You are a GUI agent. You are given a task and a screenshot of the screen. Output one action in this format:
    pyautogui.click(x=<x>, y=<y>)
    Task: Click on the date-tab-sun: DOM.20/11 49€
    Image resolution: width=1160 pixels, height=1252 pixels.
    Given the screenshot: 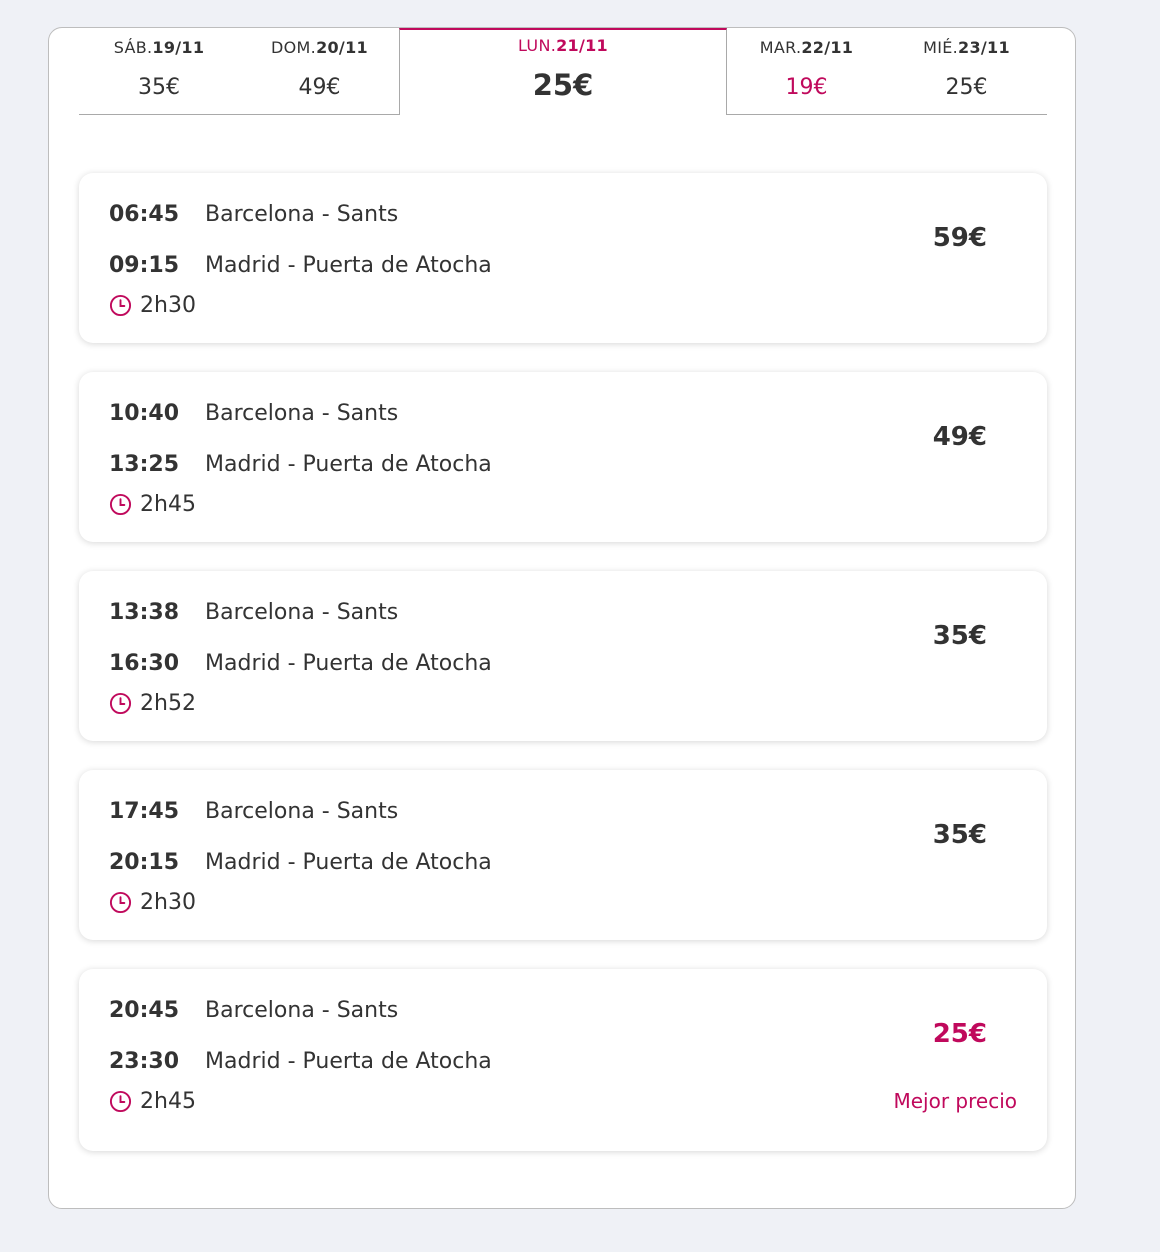 What is the action you would take?
    pyautogui.click(x=319, y=71)
    